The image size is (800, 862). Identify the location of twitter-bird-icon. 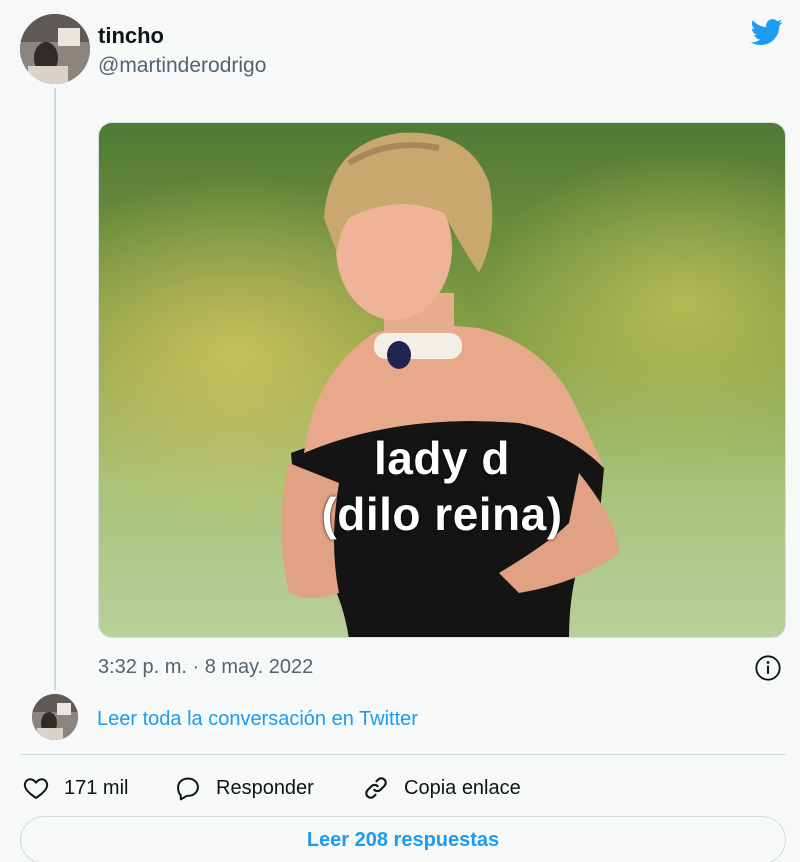
(767, 32).